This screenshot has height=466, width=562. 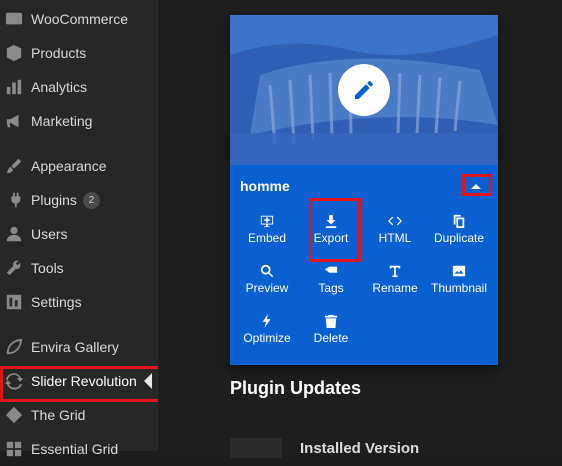 I want to click on tags-action: Tags, so click(x=331, y=283).